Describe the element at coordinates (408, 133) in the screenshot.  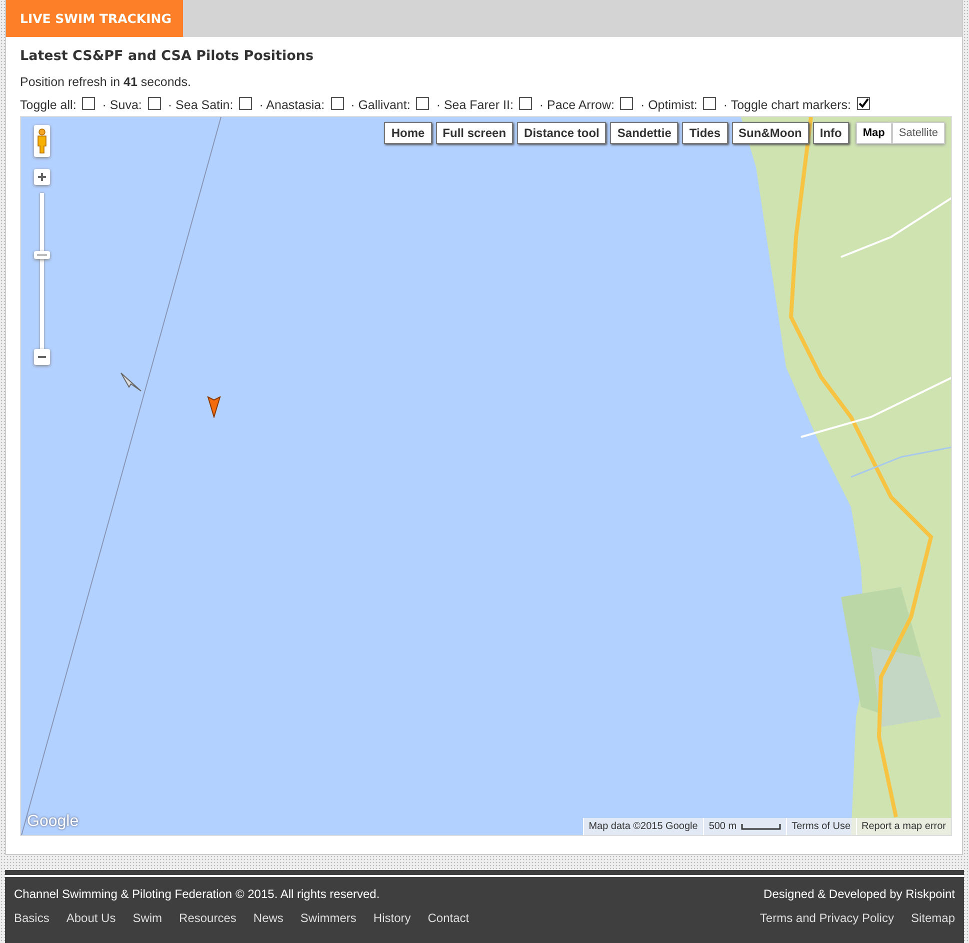
I see `map-tool-button: Home` at that location.